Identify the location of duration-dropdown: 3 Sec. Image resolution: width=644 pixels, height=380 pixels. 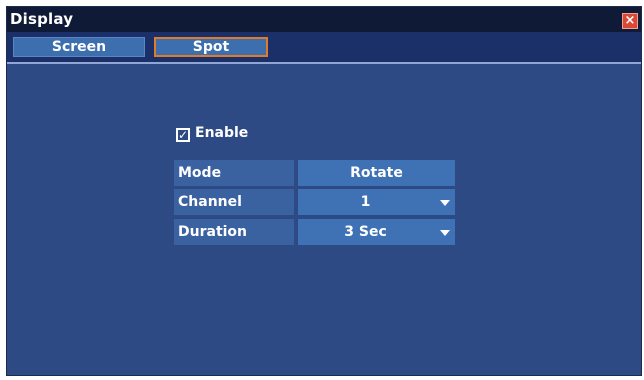
(376, 232).